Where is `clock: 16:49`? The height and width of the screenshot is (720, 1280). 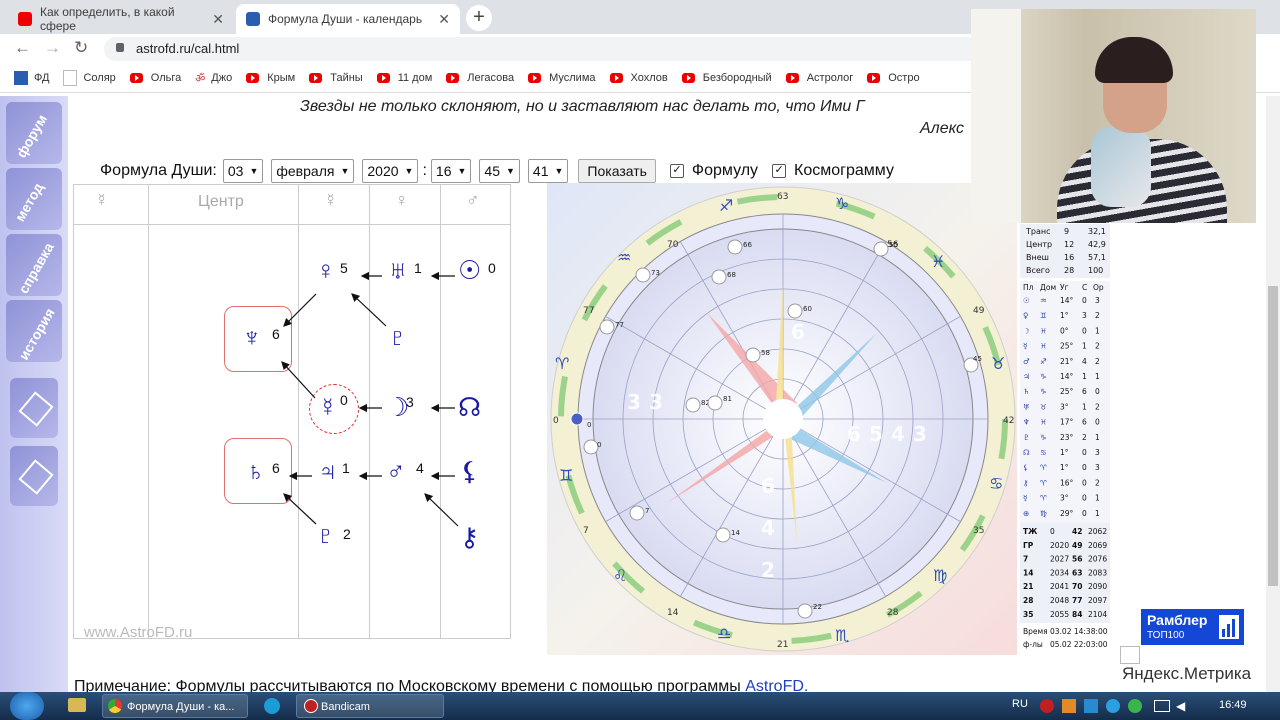
clock: 16:49 is located at coordinates (1233, 705).